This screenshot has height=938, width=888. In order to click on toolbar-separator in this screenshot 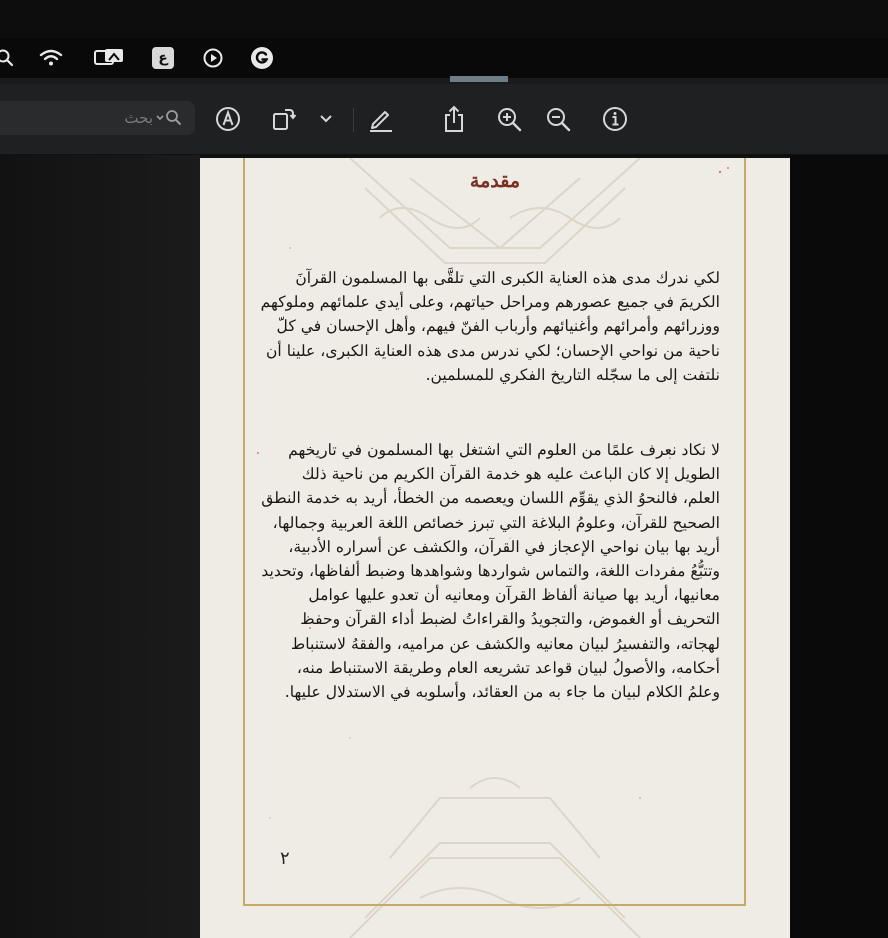, I will do `click(353, 120)`.